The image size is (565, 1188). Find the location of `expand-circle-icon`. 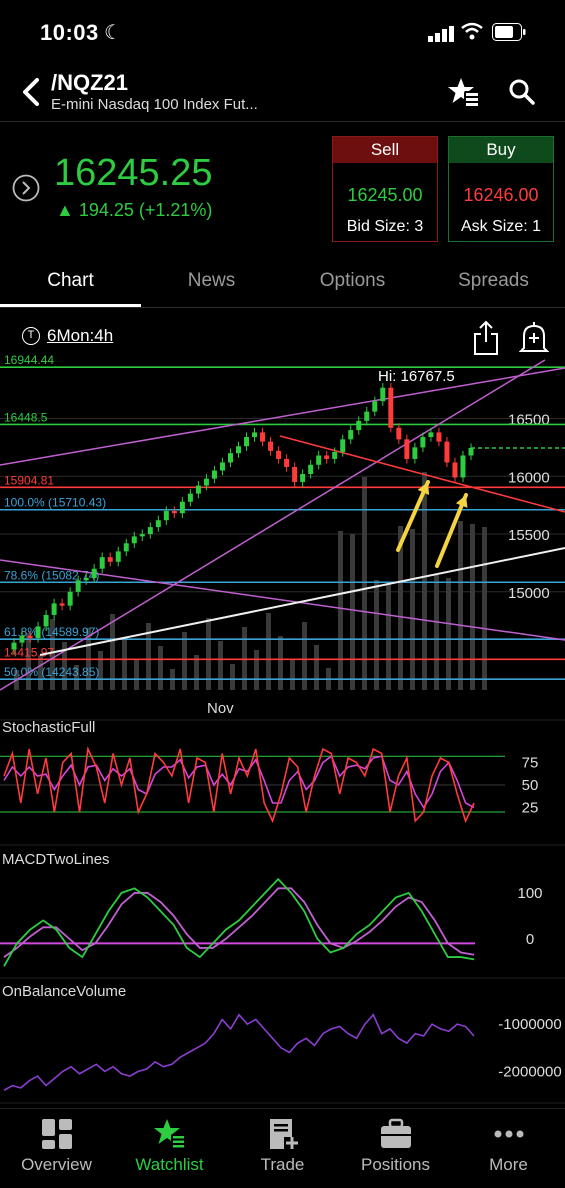

expand-circle-icon is located at coordinates (26, 188).